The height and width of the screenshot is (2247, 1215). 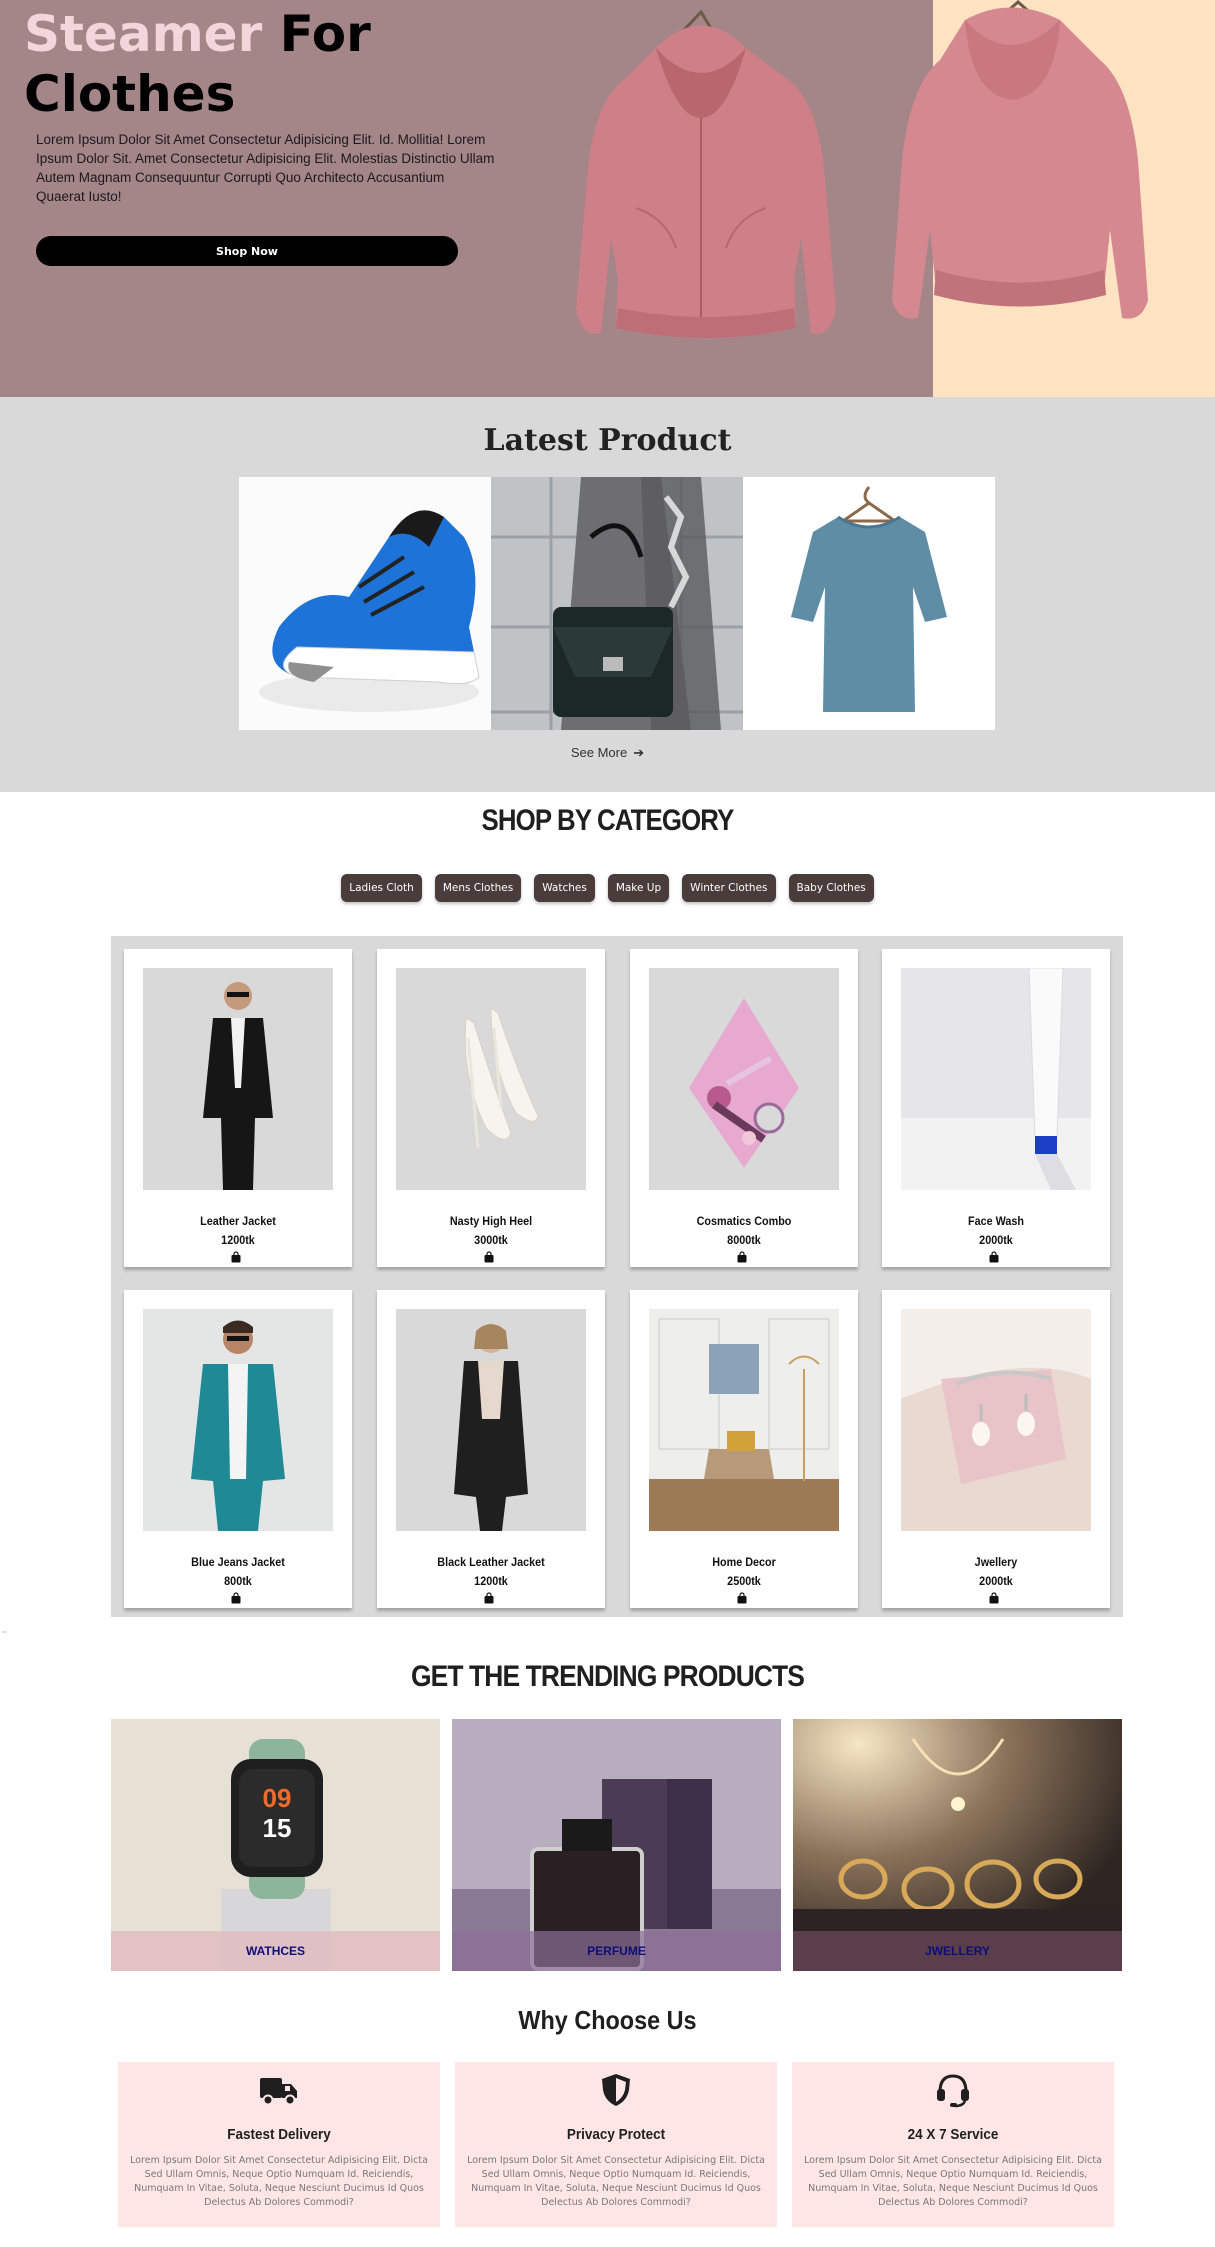 What do you see at coordinates (491, 1240) in the screenshot?
I see `product-price: 3000tk` at bounding box center [491, 1240].